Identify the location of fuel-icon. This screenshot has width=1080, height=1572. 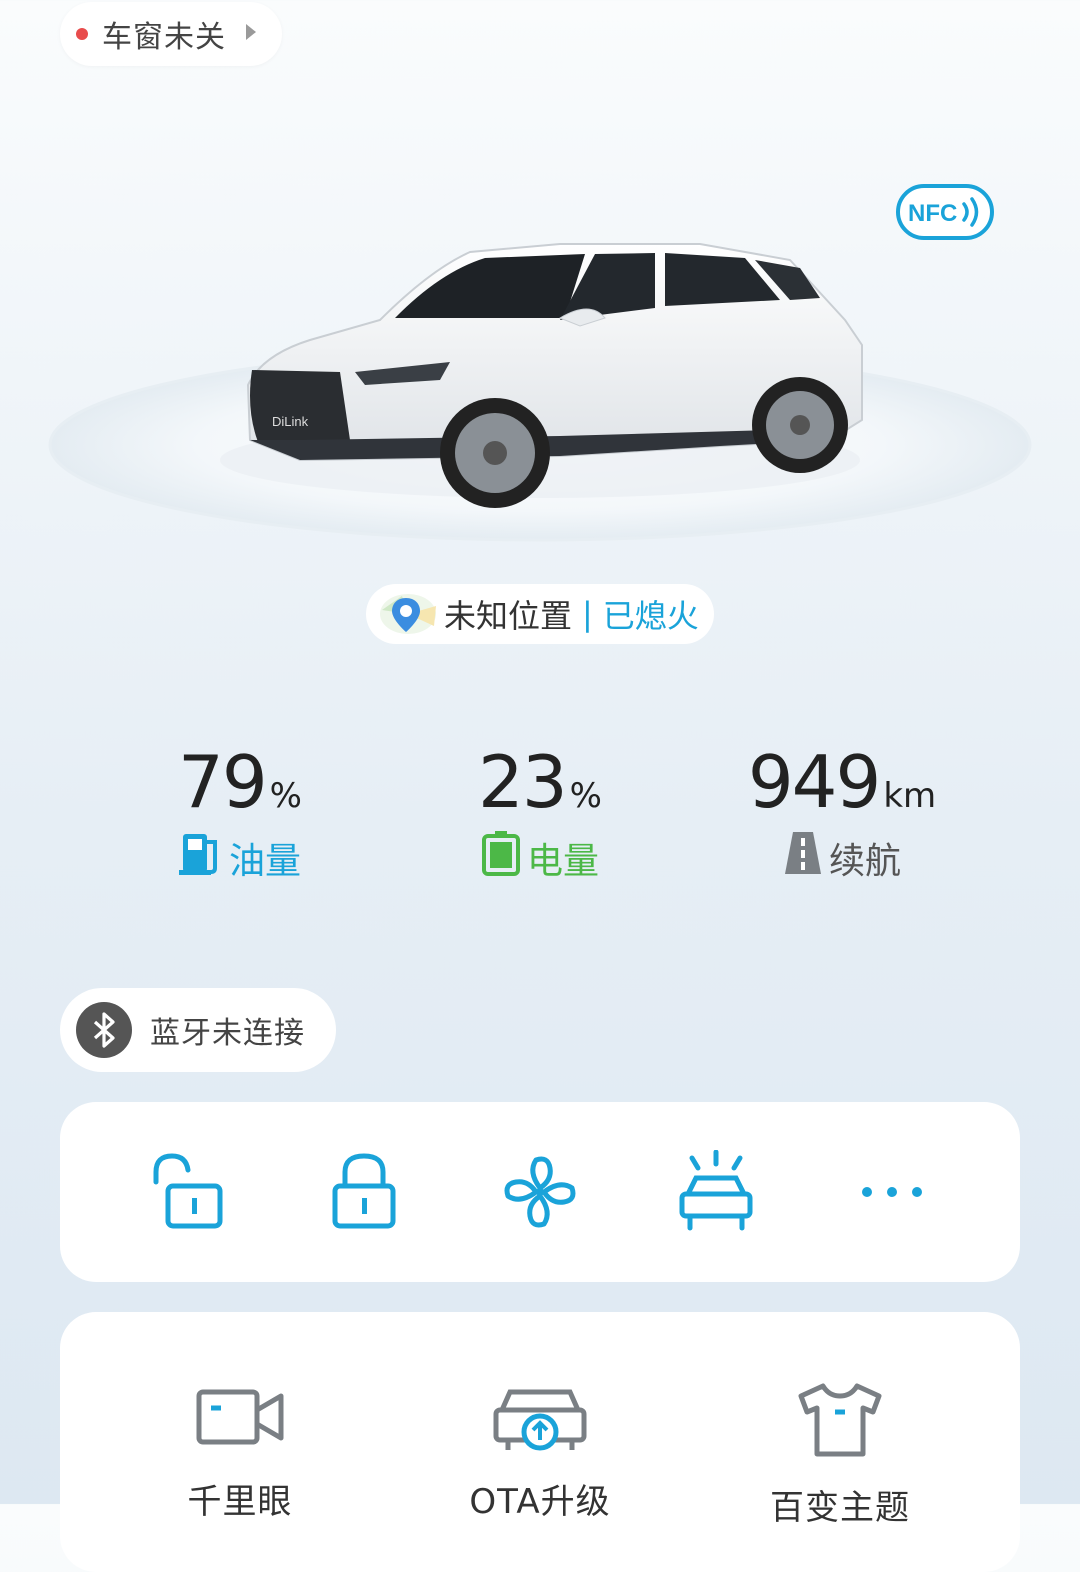
(203, 857).